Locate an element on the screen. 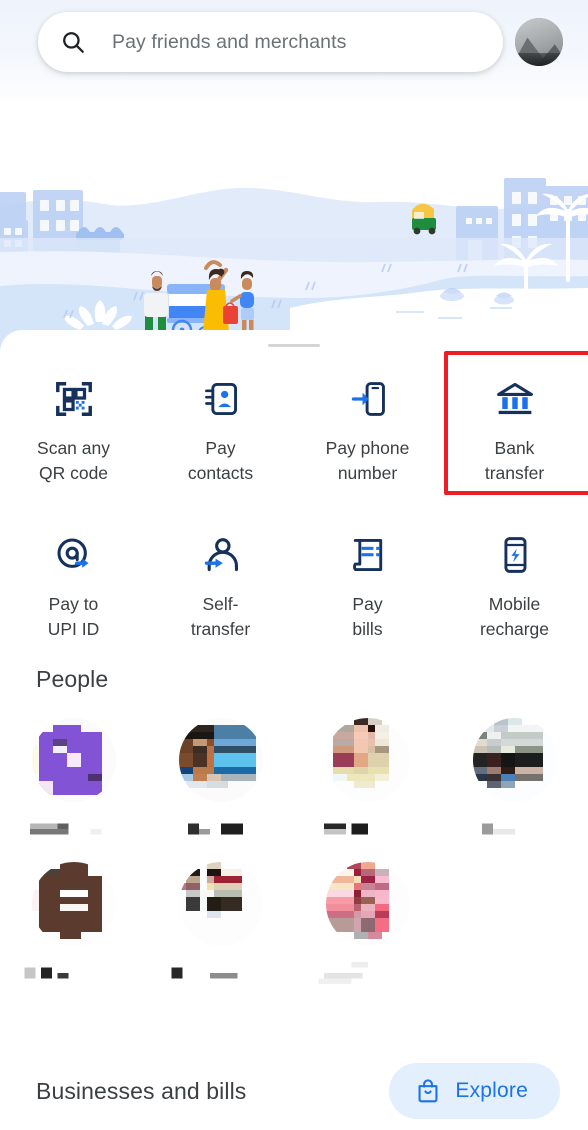  label-line-1: Pay phone is located at coordinates (367, 448).